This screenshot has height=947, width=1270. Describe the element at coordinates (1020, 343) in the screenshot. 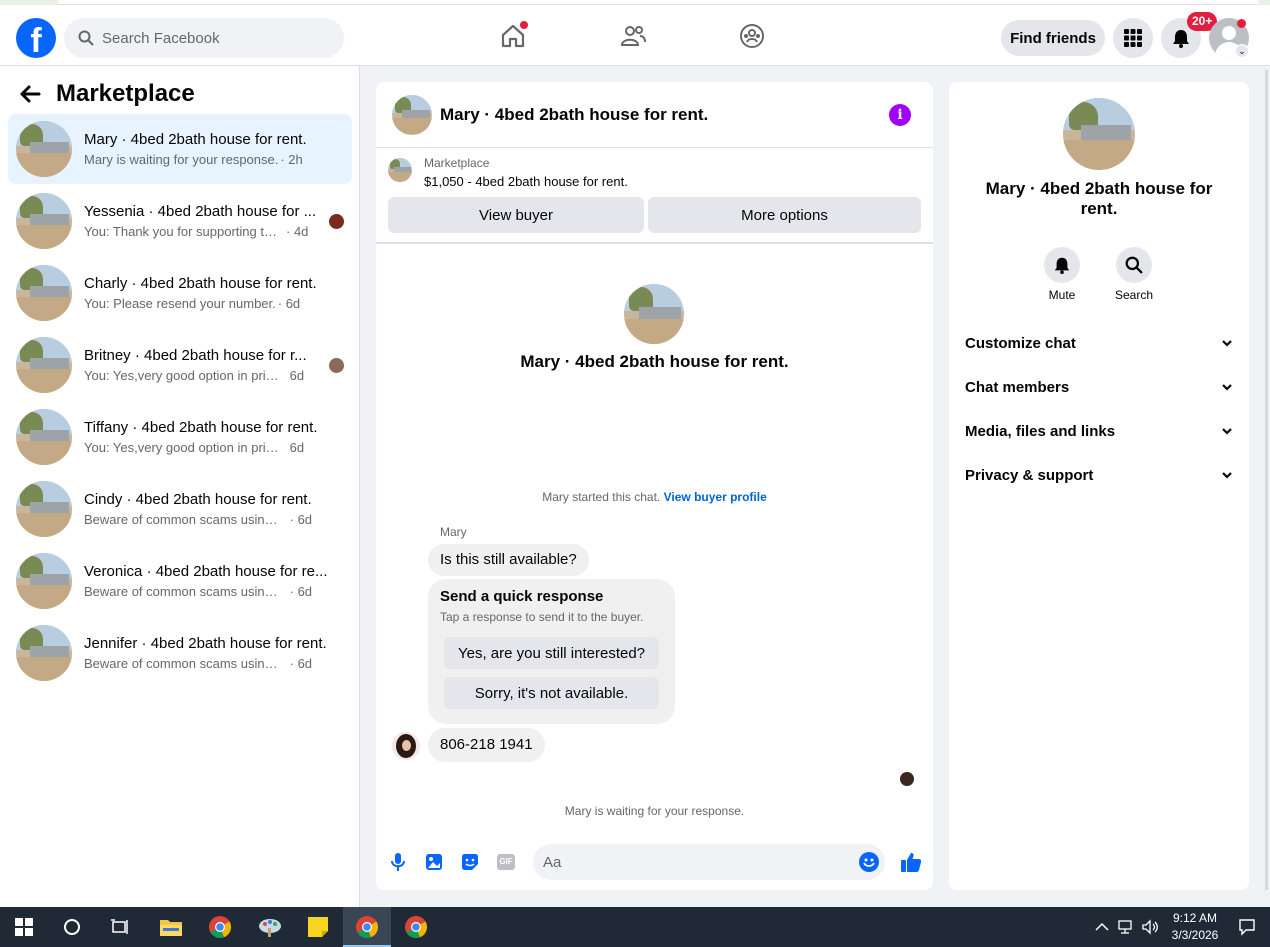

I see `section-label: Customize chat` at that location.